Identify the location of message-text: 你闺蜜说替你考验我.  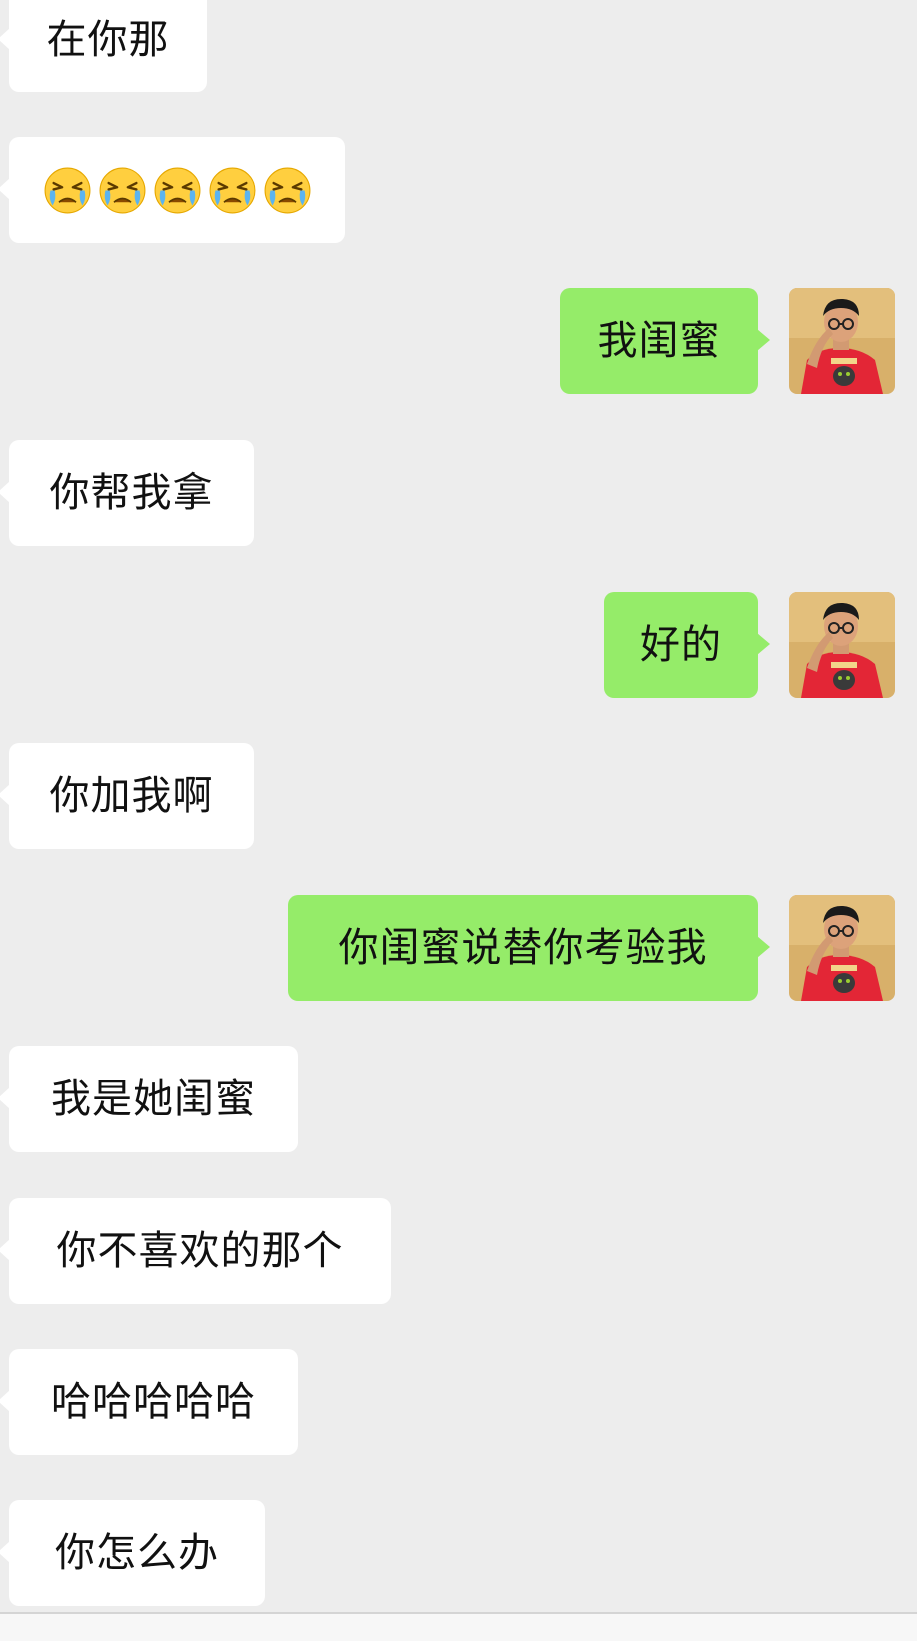
(523, 948).